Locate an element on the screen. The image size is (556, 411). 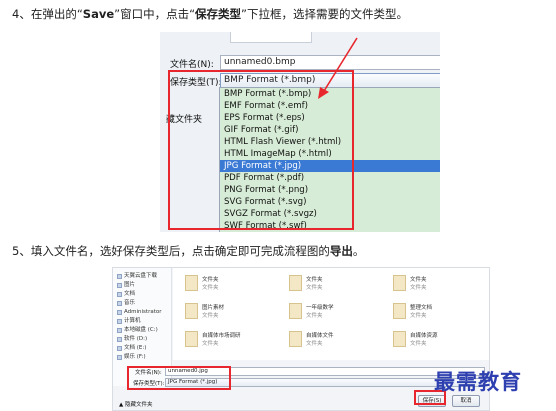
file-item: 整理文档 文件夹 is located at coordinates (441, 312).